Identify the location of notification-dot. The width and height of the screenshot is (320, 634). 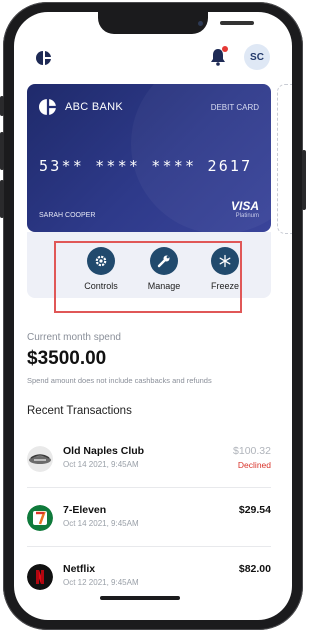
(225, 49).